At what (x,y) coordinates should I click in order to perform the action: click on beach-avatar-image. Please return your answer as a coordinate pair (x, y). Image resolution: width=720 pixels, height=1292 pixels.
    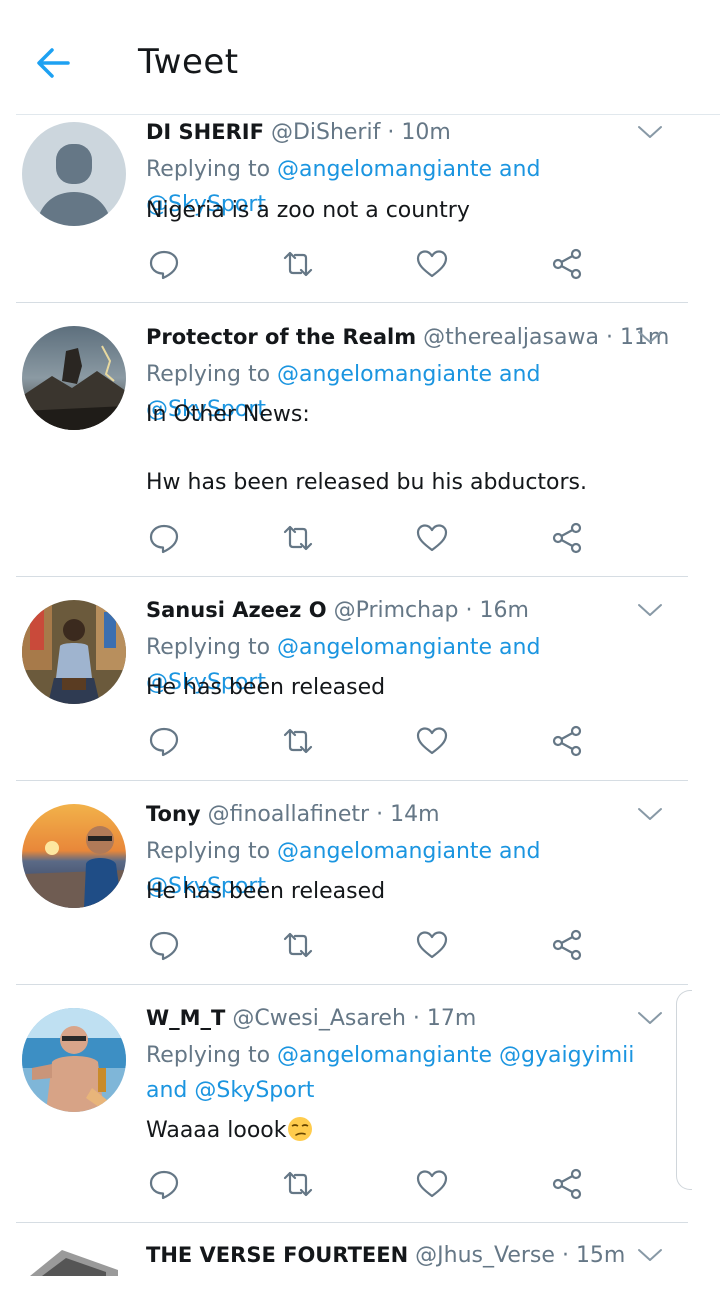
    Looking at the image, I should click on (74, 1060).